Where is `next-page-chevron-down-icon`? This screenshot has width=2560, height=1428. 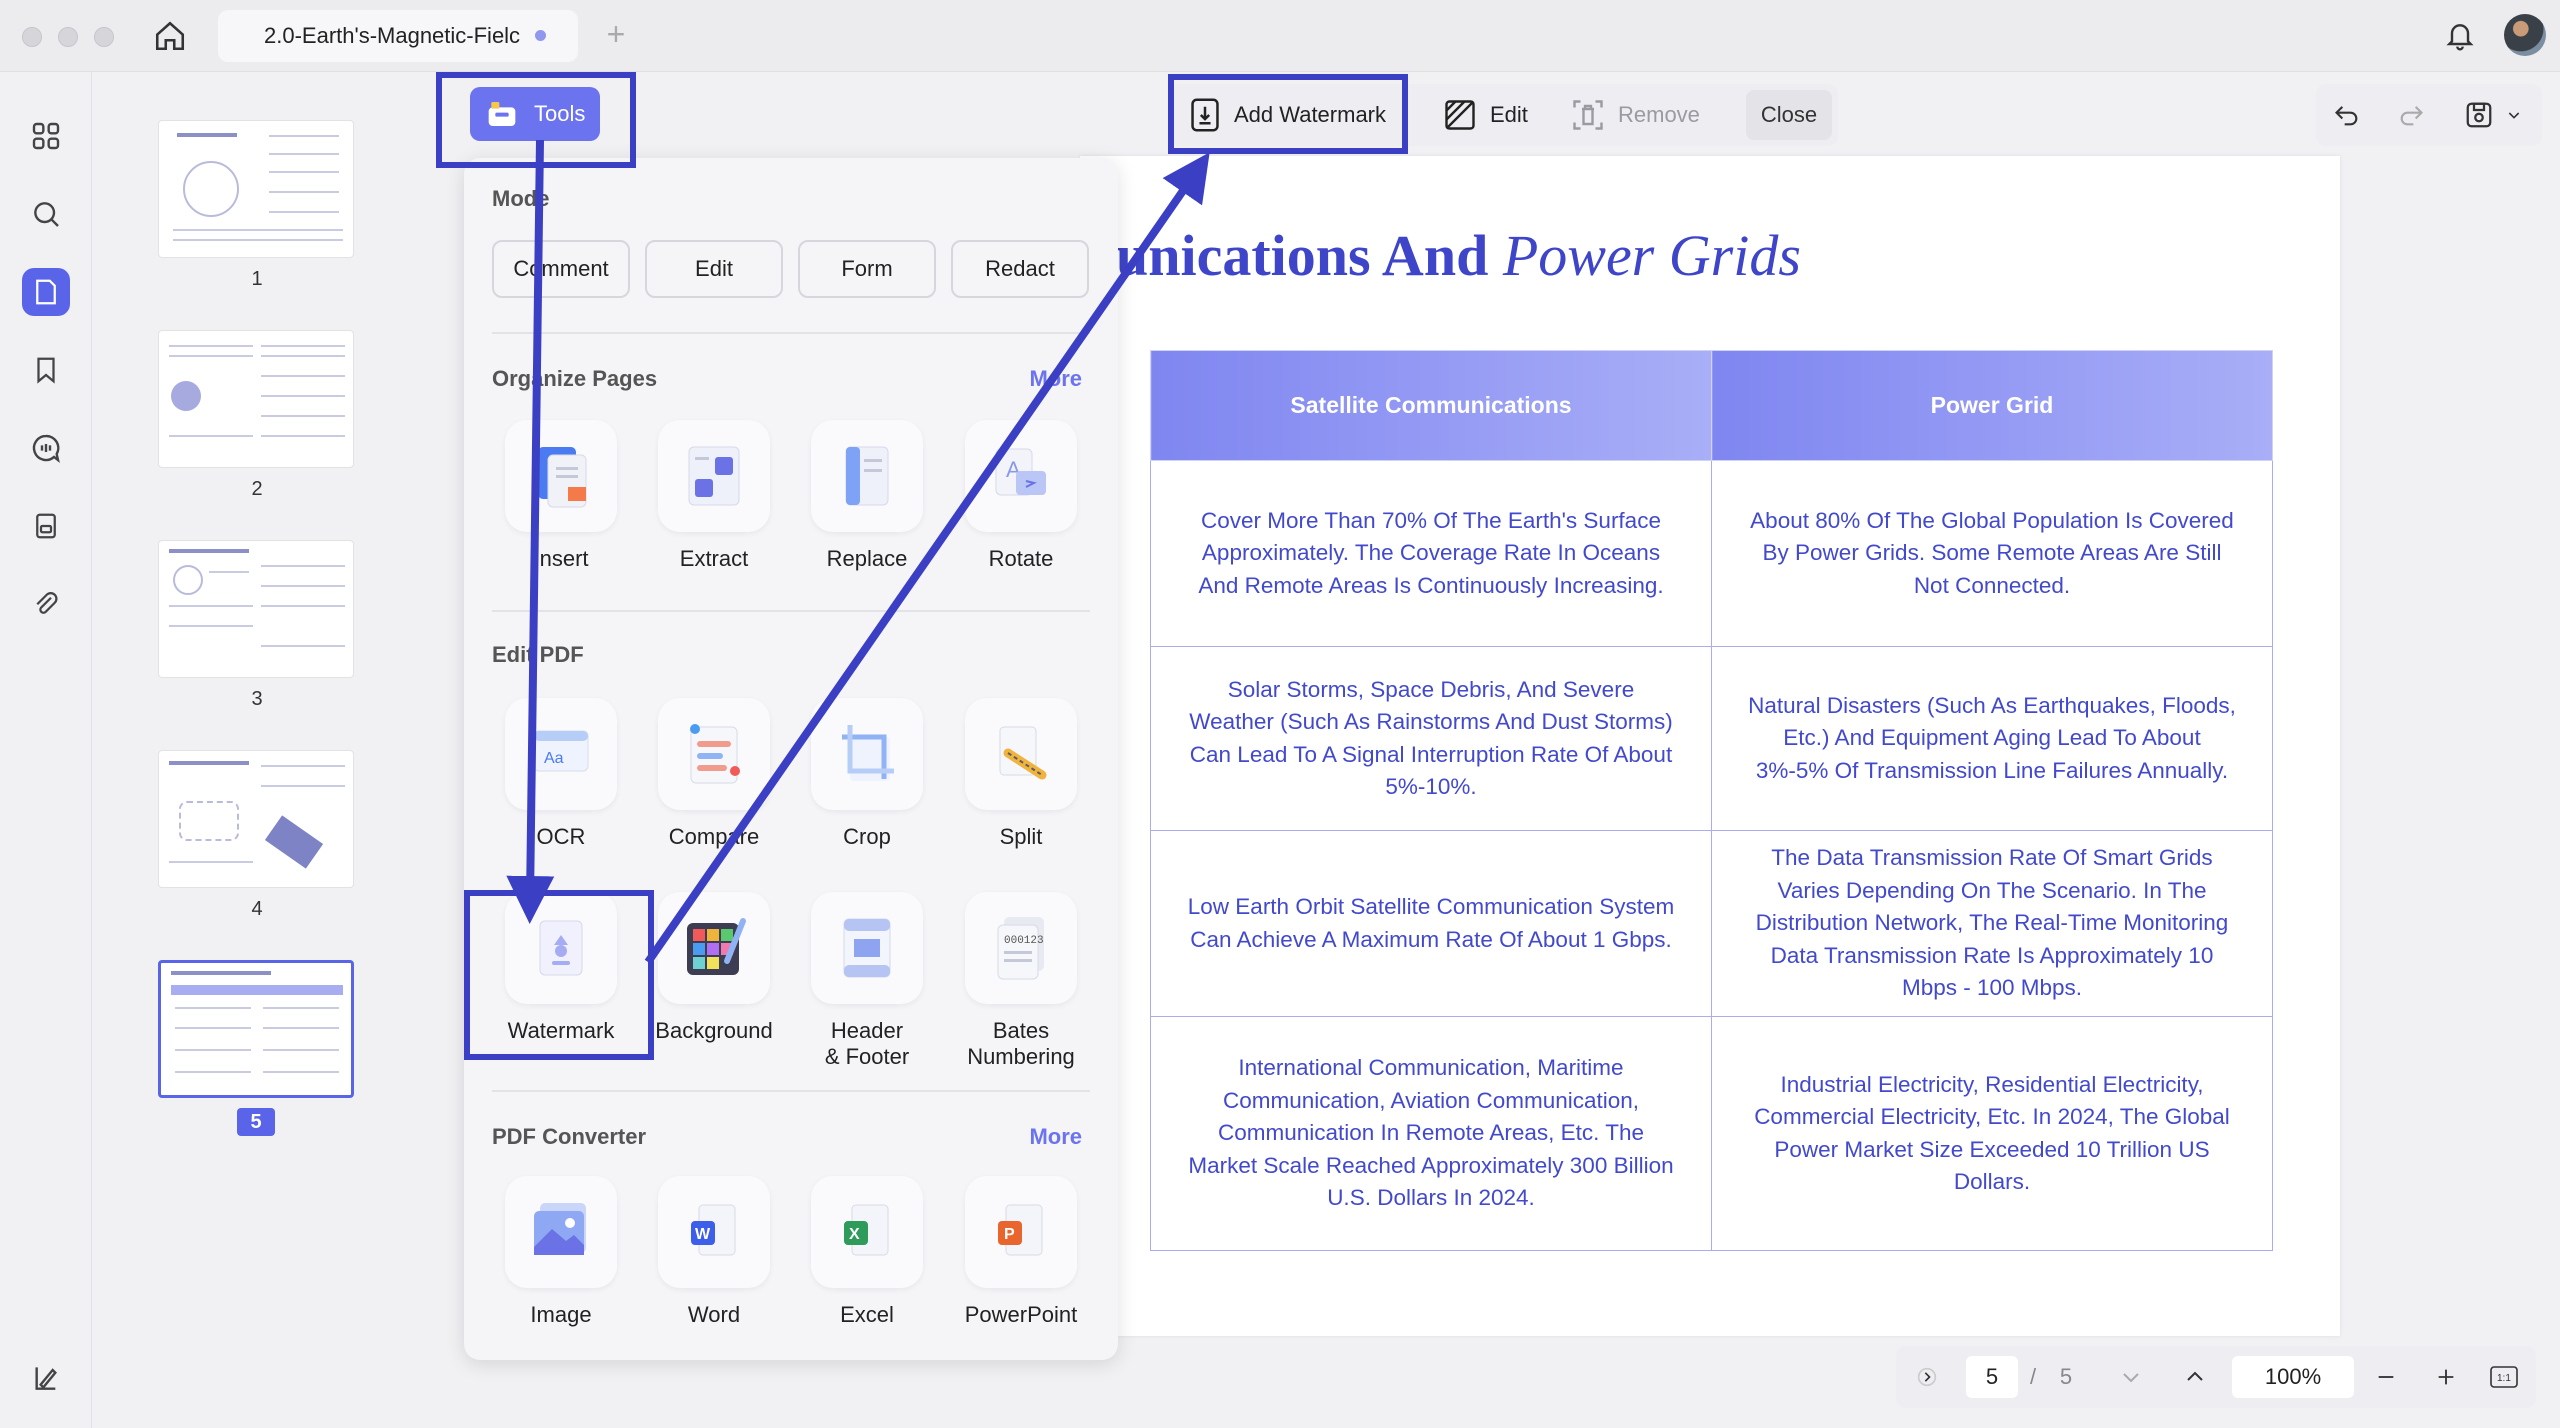
next-page-chevron-down-icon is located at coordinates (2131, 1377).